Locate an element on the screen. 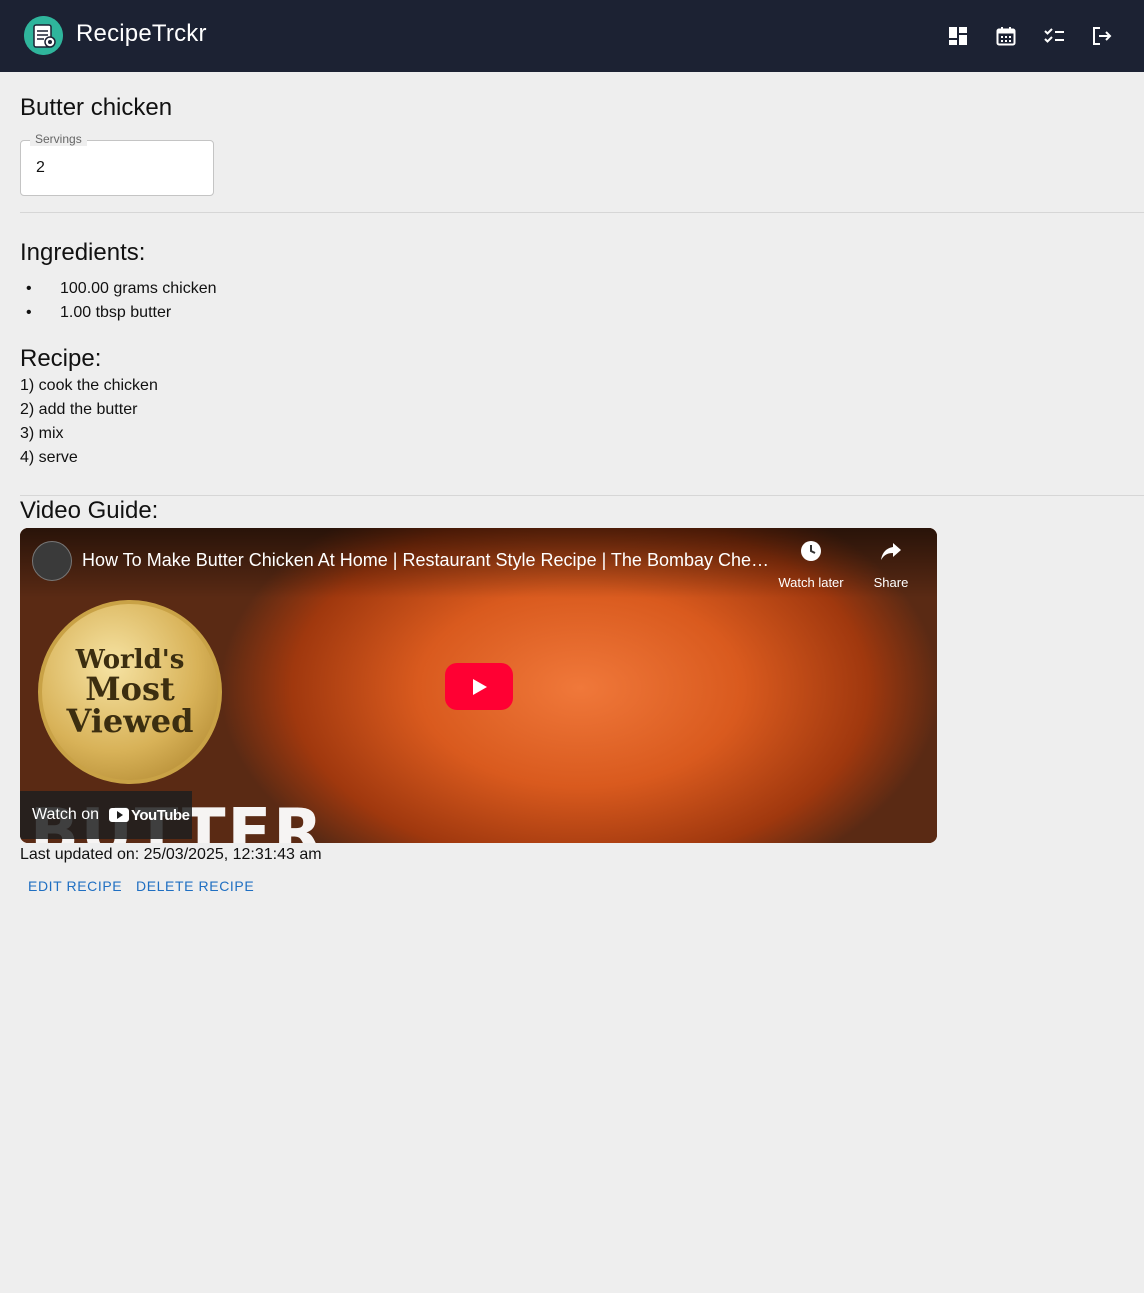  checklist-icon is located at coordinates (1054, 36).